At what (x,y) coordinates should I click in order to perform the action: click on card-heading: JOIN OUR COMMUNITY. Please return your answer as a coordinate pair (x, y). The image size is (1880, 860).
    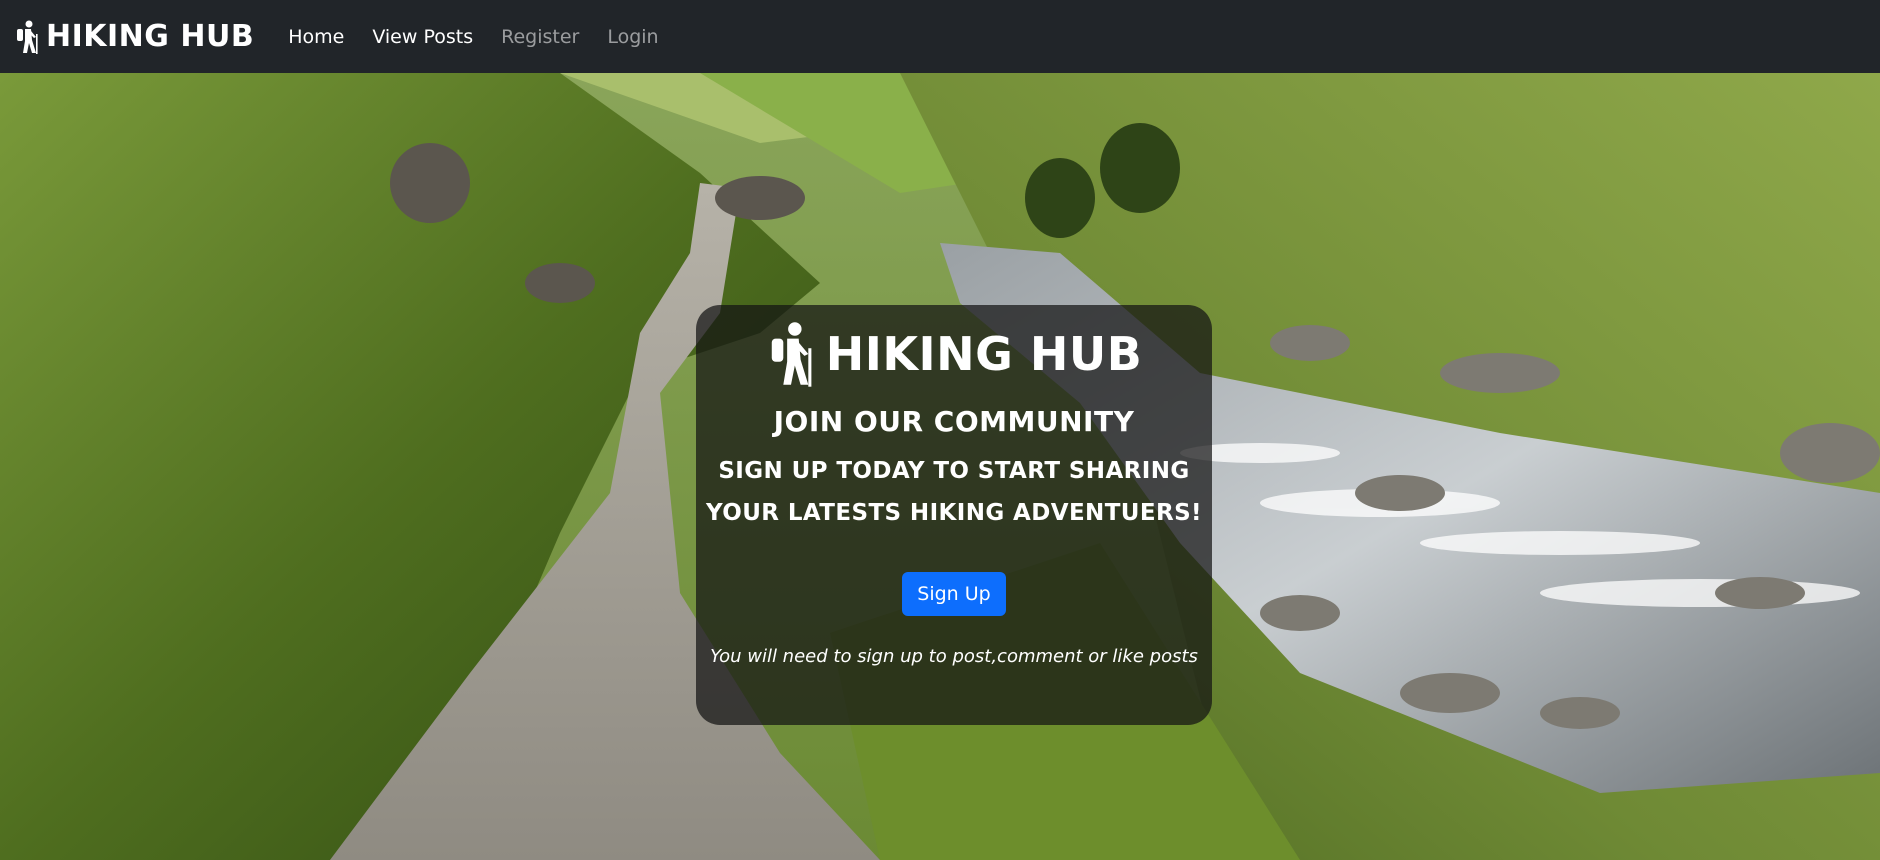
    Looking at the image, I should click on (954, 421).